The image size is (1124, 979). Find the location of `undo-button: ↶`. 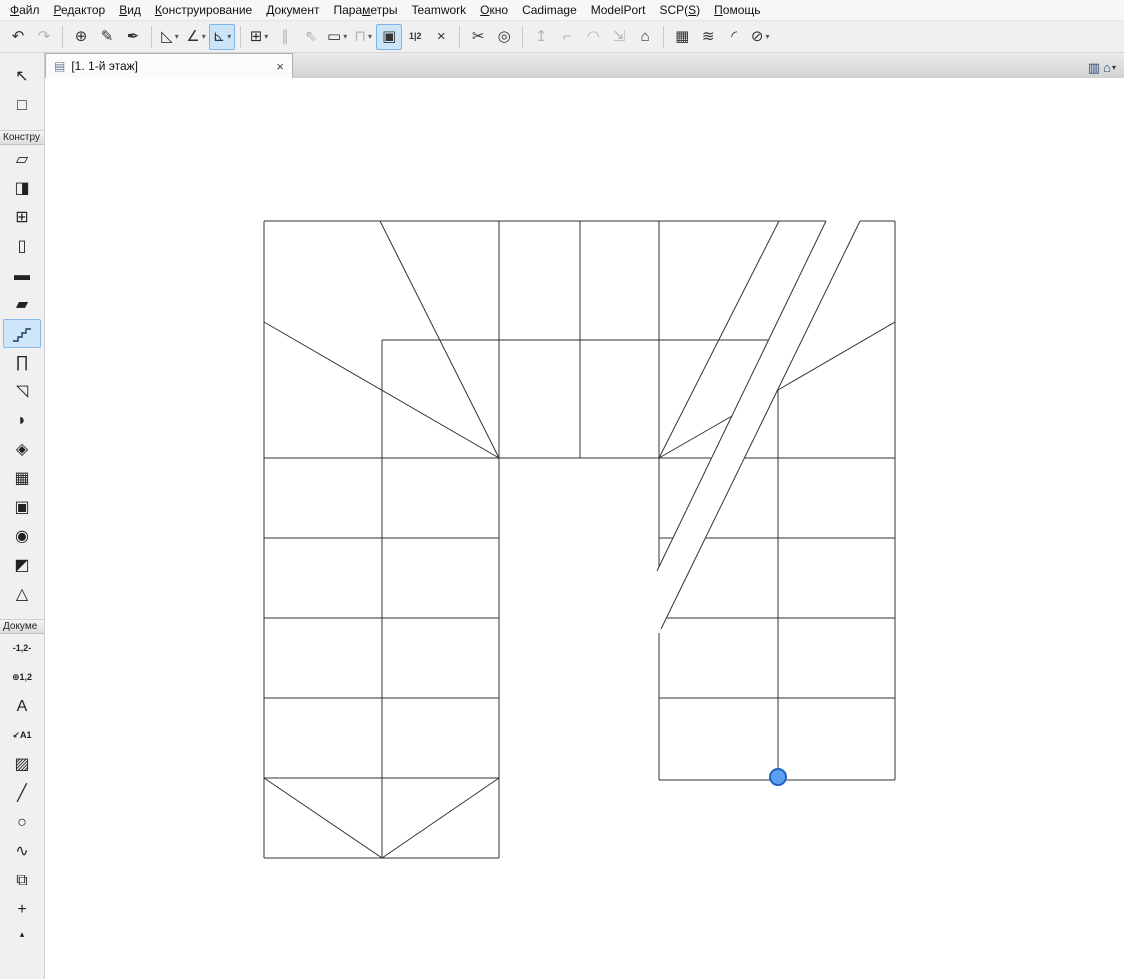

undo-button: ↶ is located at coordinates (18, 37).